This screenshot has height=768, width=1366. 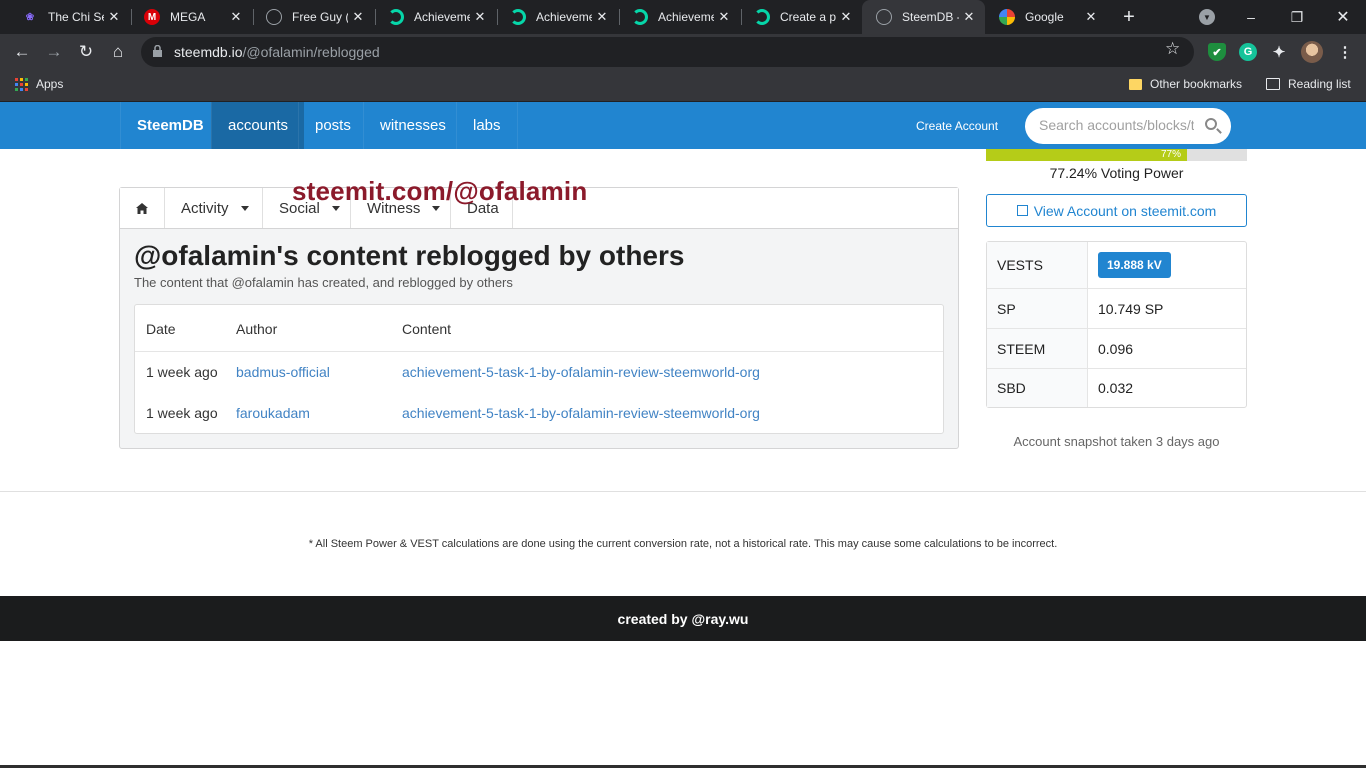 I want to click on vests-badge: 19.888 kV, so click(x=1134, y=265).